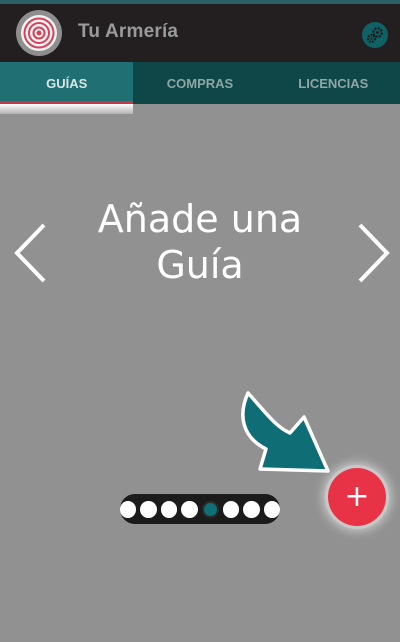 This screenshot has width=400, height=642. Describe the element at coordinates (333, 83) in the screenshot. I see `tab-licencias: LICENCIAS` at that location.